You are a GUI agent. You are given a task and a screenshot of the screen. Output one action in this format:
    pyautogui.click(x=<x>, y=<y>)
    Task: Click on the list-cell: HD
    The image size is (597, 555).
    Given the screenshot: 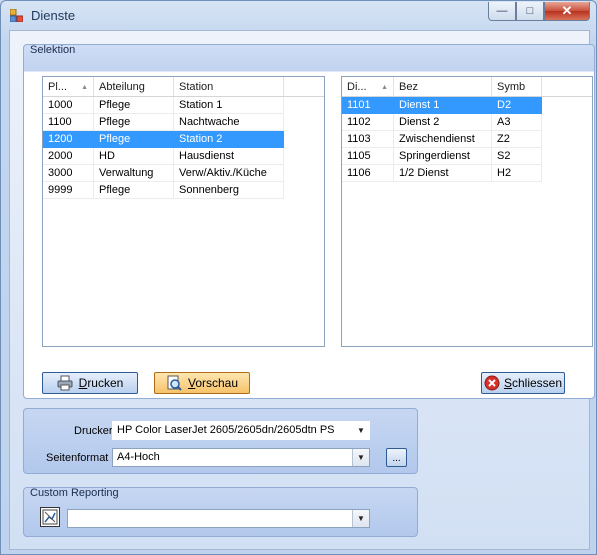 What is the action you would take?
    pyautogui.click(x=134, y=156)
    